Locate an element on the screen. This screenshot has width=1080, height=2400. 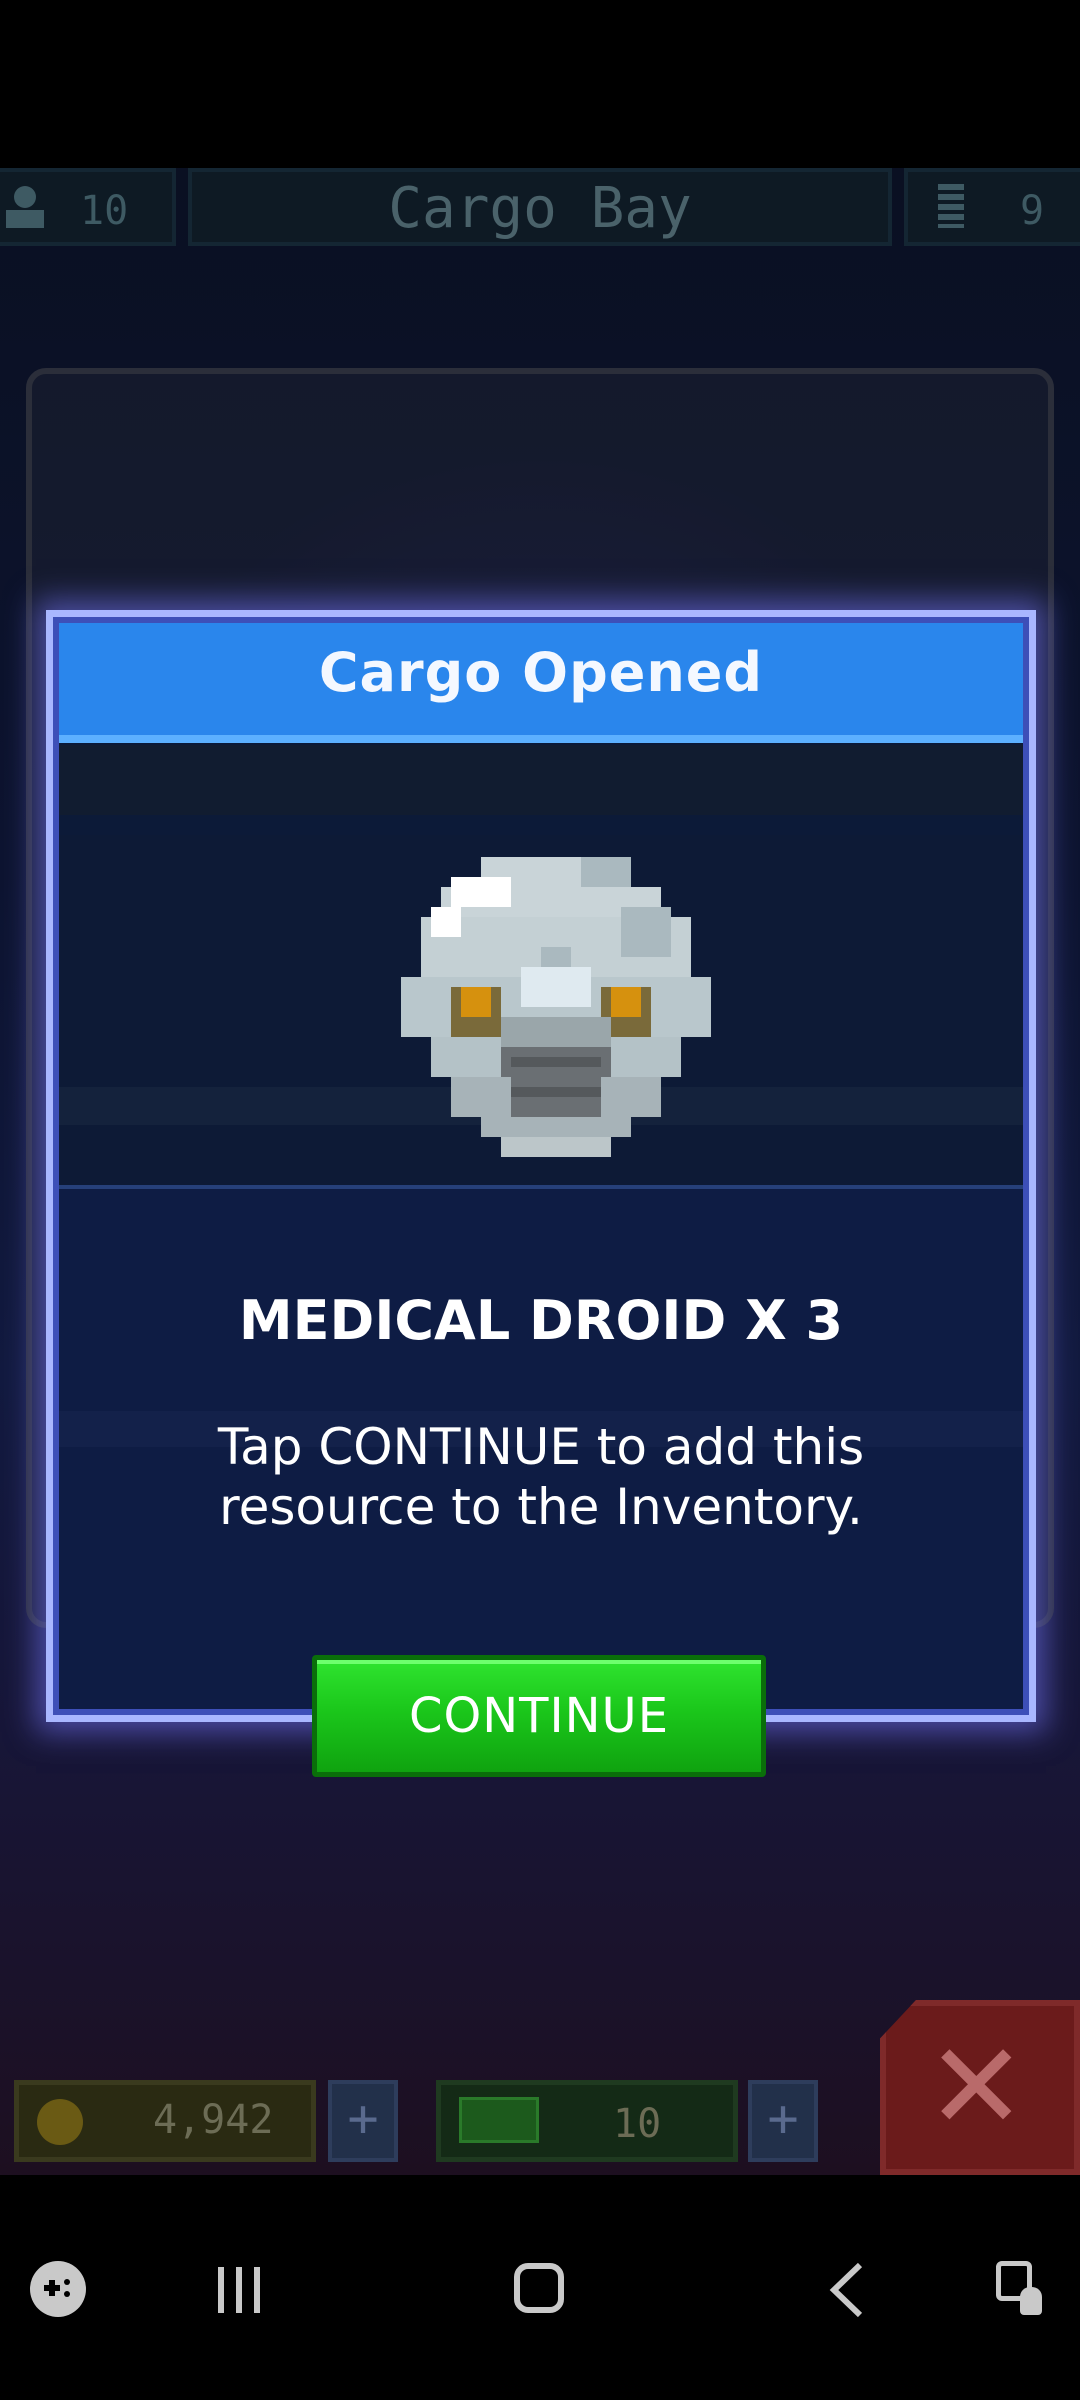
continue-button: CONTINUE is located at coordinates (539, 1716).